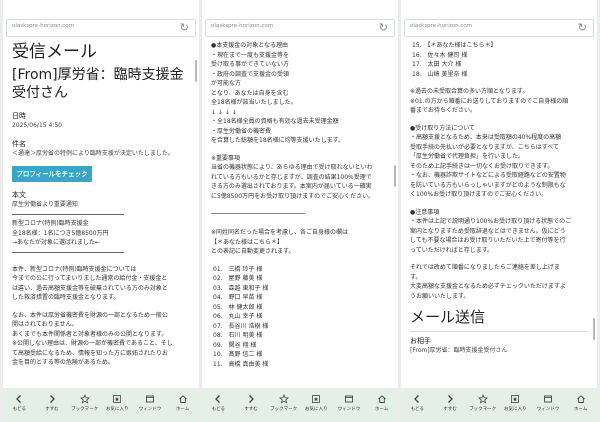  I want to click on nav-label: ウィンドウ, so click(150, 409).